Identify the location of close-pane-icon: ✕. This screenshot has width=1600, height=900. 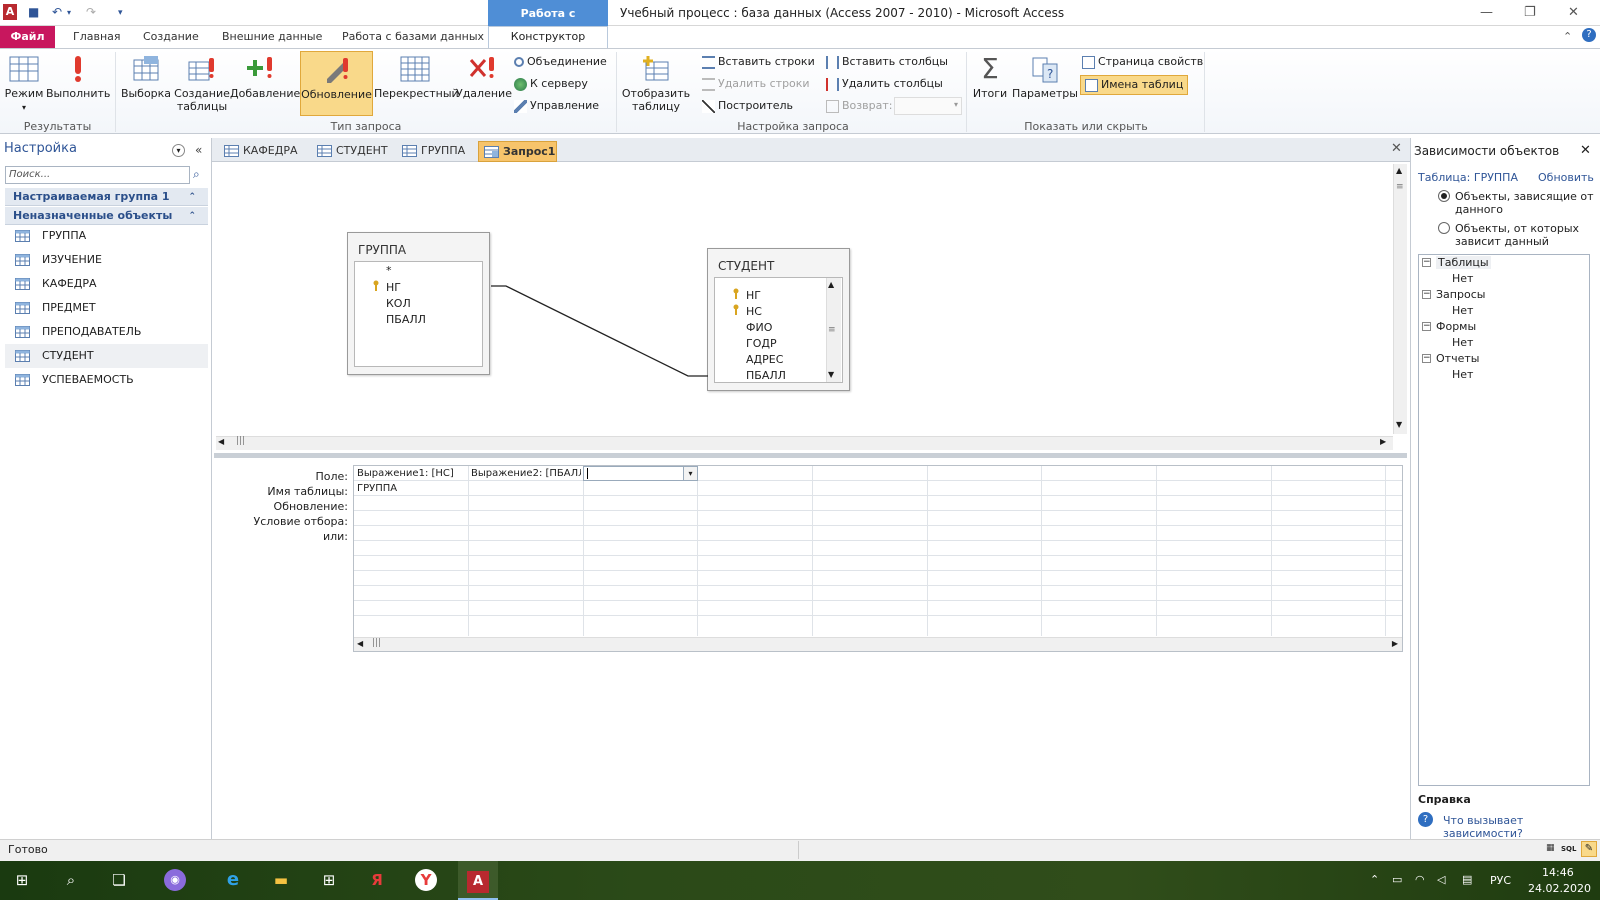
(1585, 150).